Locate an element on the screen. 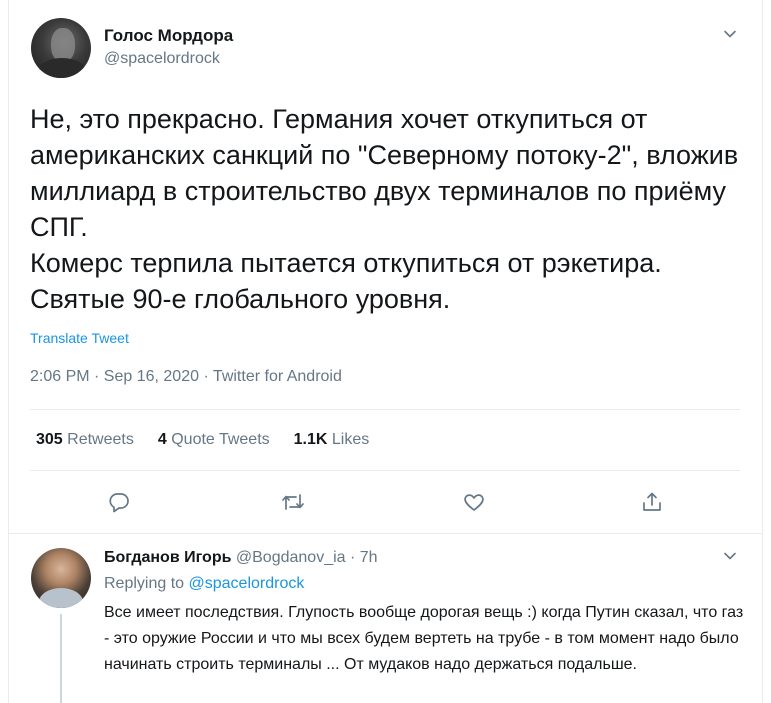 This screenshot has height=703, width=771. replying-to-label: Replying to is located at coordinates (144, 583).